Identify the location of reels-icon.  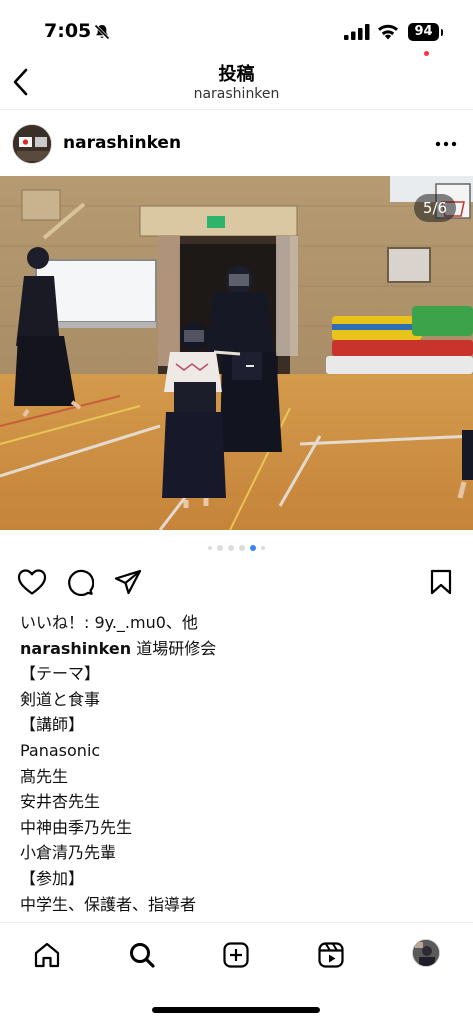
(331, 955).